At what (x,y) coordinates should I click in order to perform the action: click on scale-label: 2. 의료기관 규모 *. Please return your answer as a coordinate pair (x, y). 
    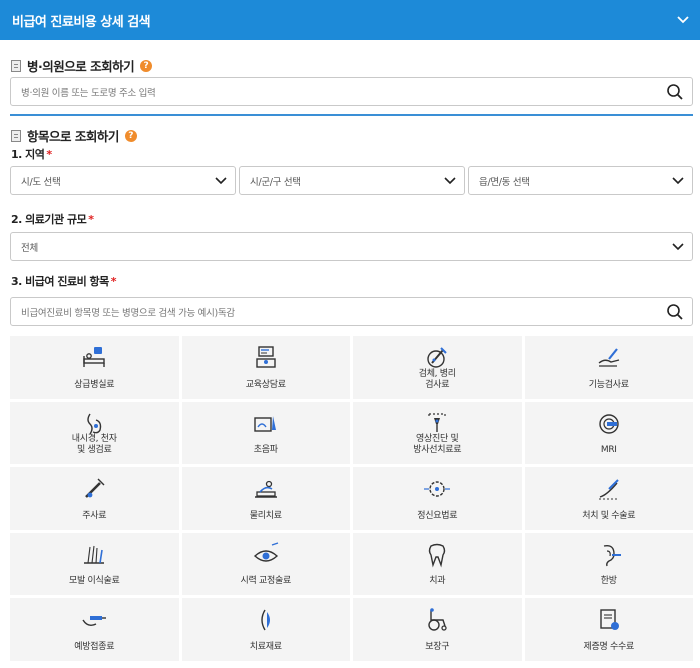
    Looking at the image, I should click on (52, 219).